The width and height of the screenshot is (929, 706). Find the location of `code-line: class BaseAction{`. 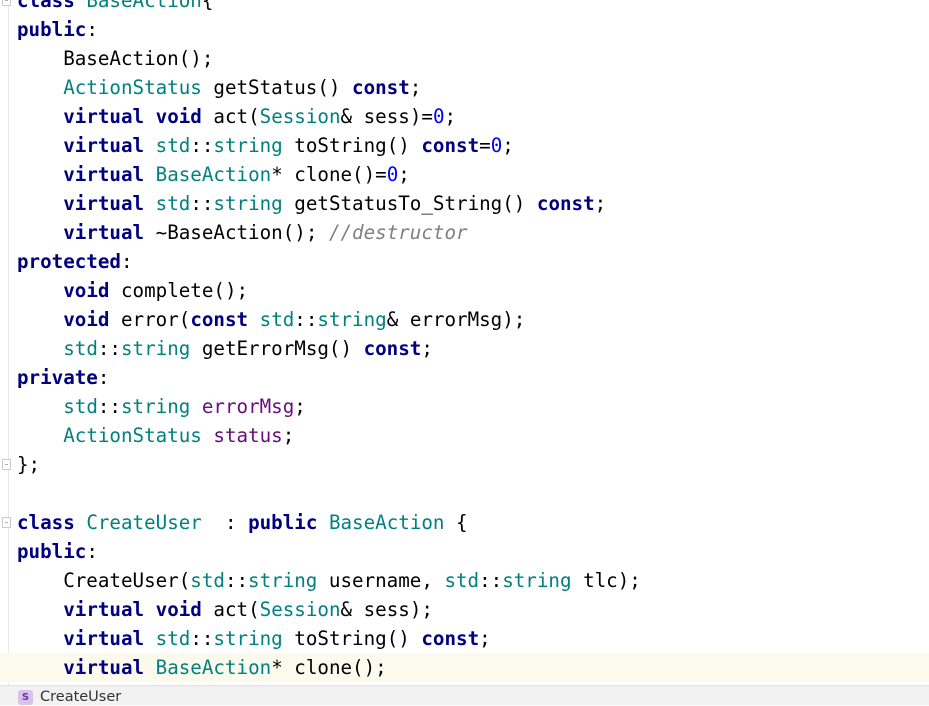

code-line: class BaseAction{ is located at coordinates (464, 7).